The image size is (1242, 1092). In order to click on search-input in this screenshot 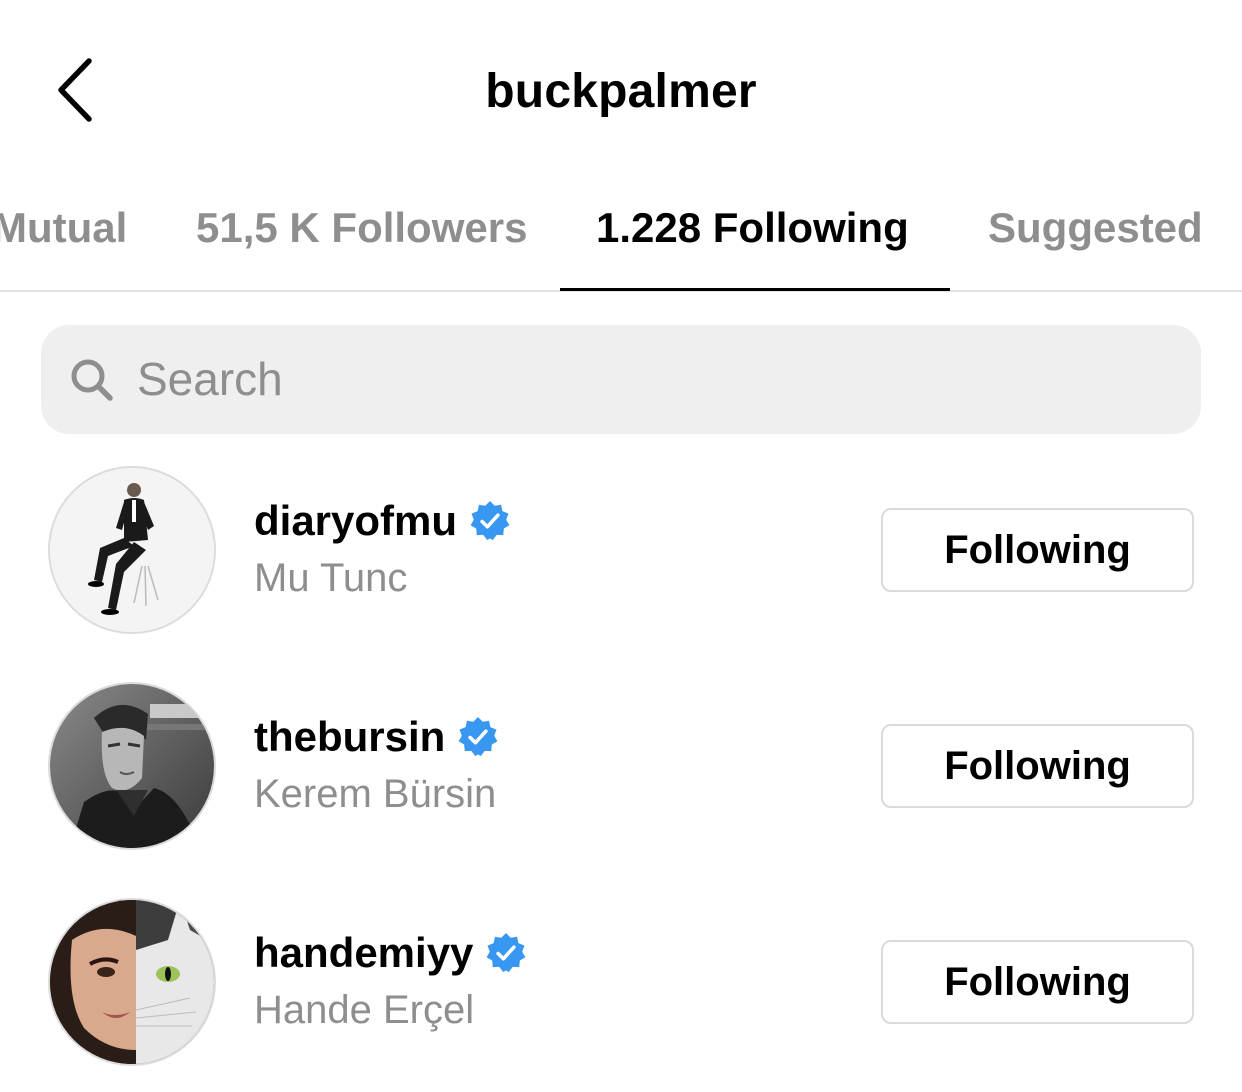, I will do `click(657, 379)`.